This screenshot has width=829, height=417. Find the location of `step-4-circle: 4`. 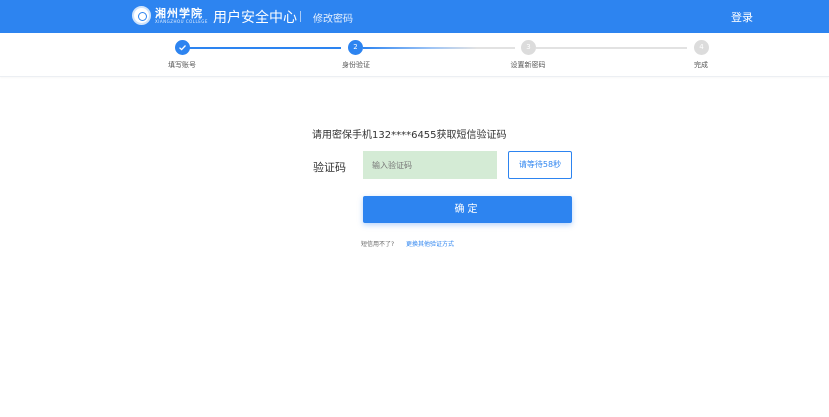

step-4-circle: 4 is located at coordinates (701, 47).